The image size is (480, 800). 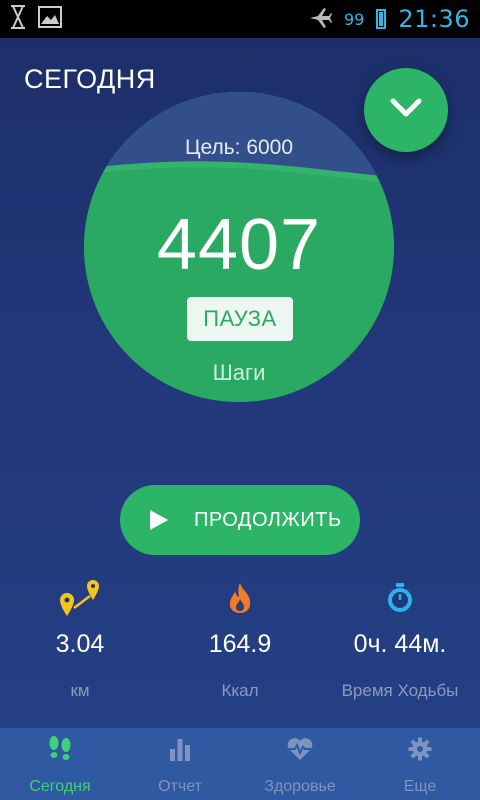 What do you see at coordinates (240, 319) in the screenshot?
I see `pause-button: ПАУЗА` at bounding box center [240, 319].